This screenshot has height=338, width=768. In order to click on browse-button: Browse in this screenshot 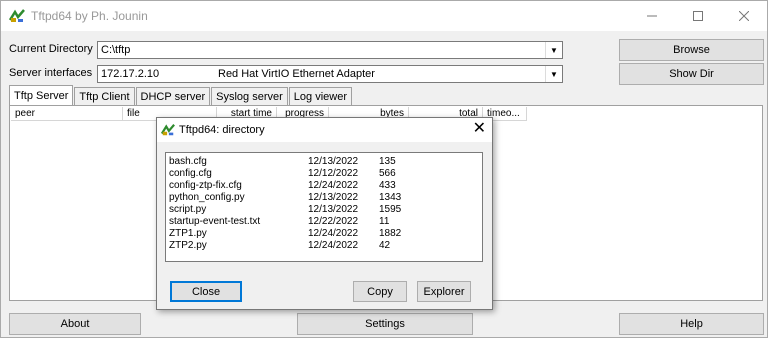, I will do `click(691, 50)`.